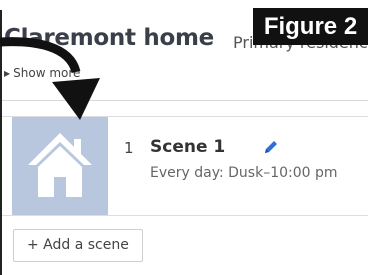  Describe the element at coordinates (310, 26) in the screenshot. I see `figure-label: Figure 2` at that location.